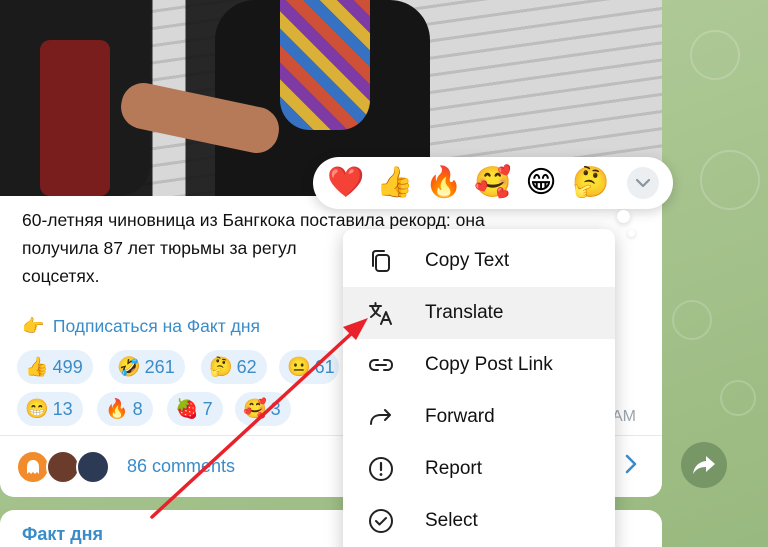 The width and height of the screenshot is (768, 547). I want to click on reaction-fire: 🔥 8, so click(125, 409).